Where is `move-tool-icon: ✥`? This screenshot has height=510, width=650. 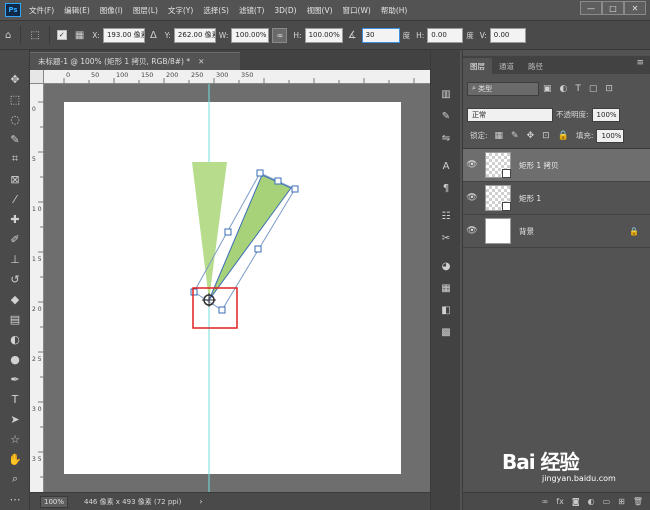 move-tool-icon: ✥ is located at coordinates (15, 79).